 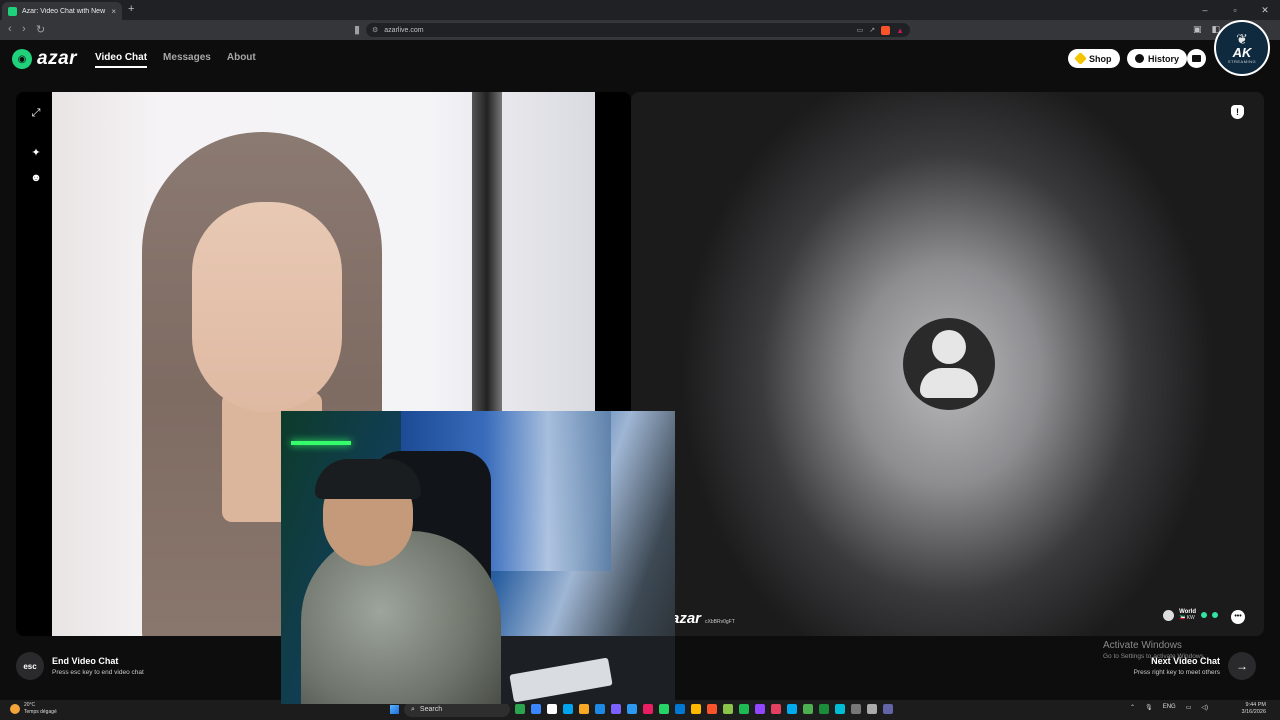 I want to click on weather-temp: 20°C, so click(x=30, y=705).